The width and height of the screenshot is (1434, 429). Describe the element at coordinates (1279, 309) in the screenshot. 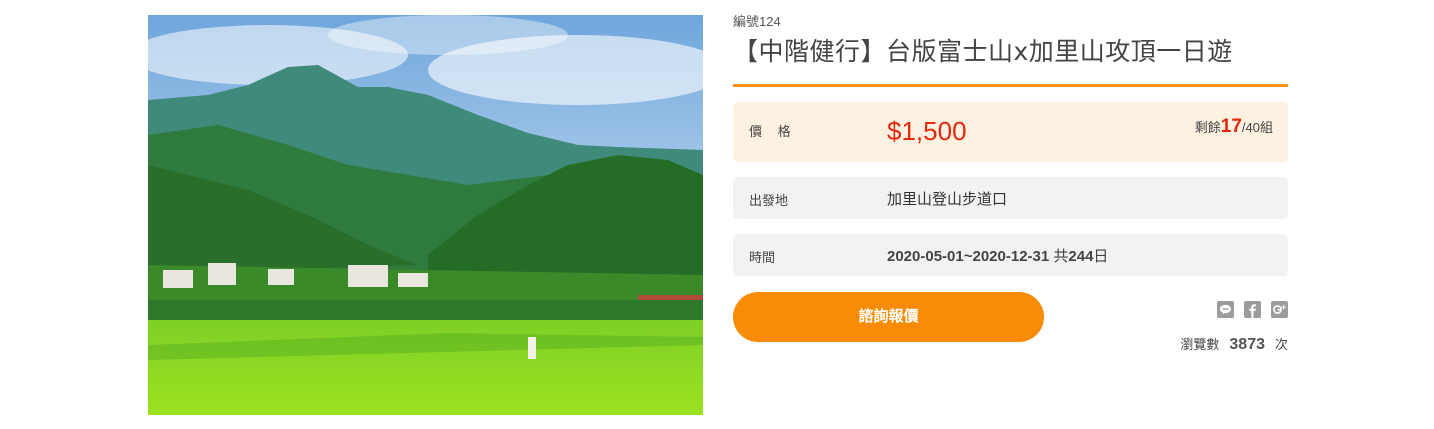

I see `google-plus-icon` at that location.